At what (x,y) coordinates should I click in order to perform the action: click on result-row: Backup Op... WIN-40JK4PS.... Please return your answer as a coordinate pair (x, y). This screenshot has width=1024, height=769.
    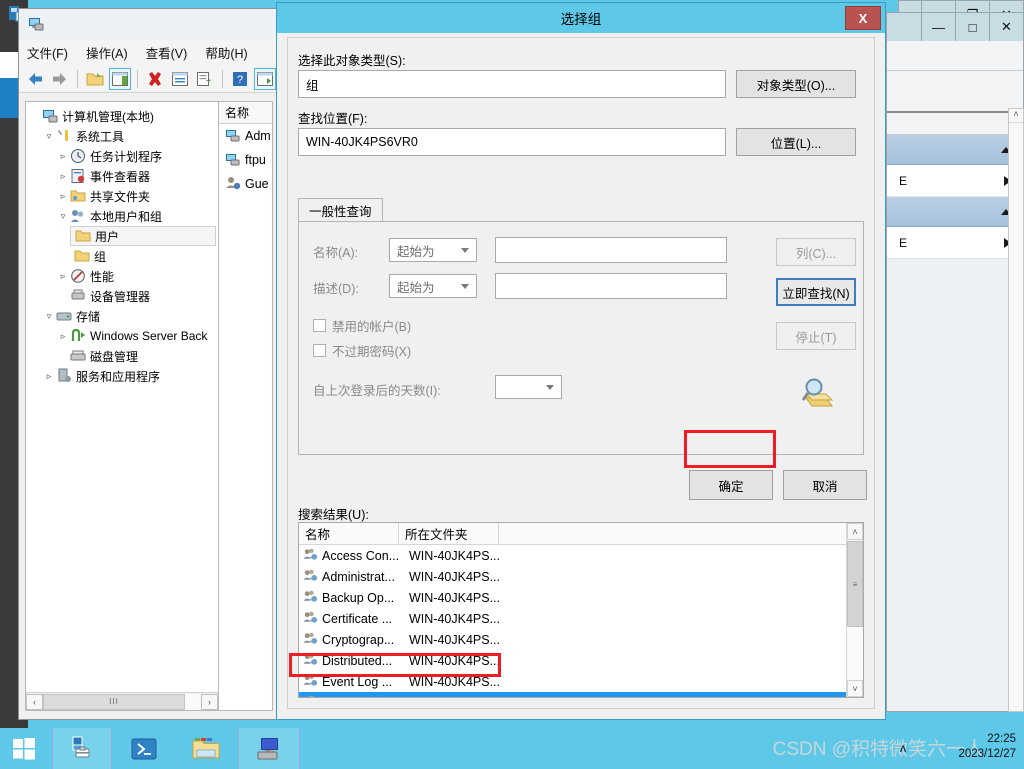
    Looking at the image, I should click on (581, 597).